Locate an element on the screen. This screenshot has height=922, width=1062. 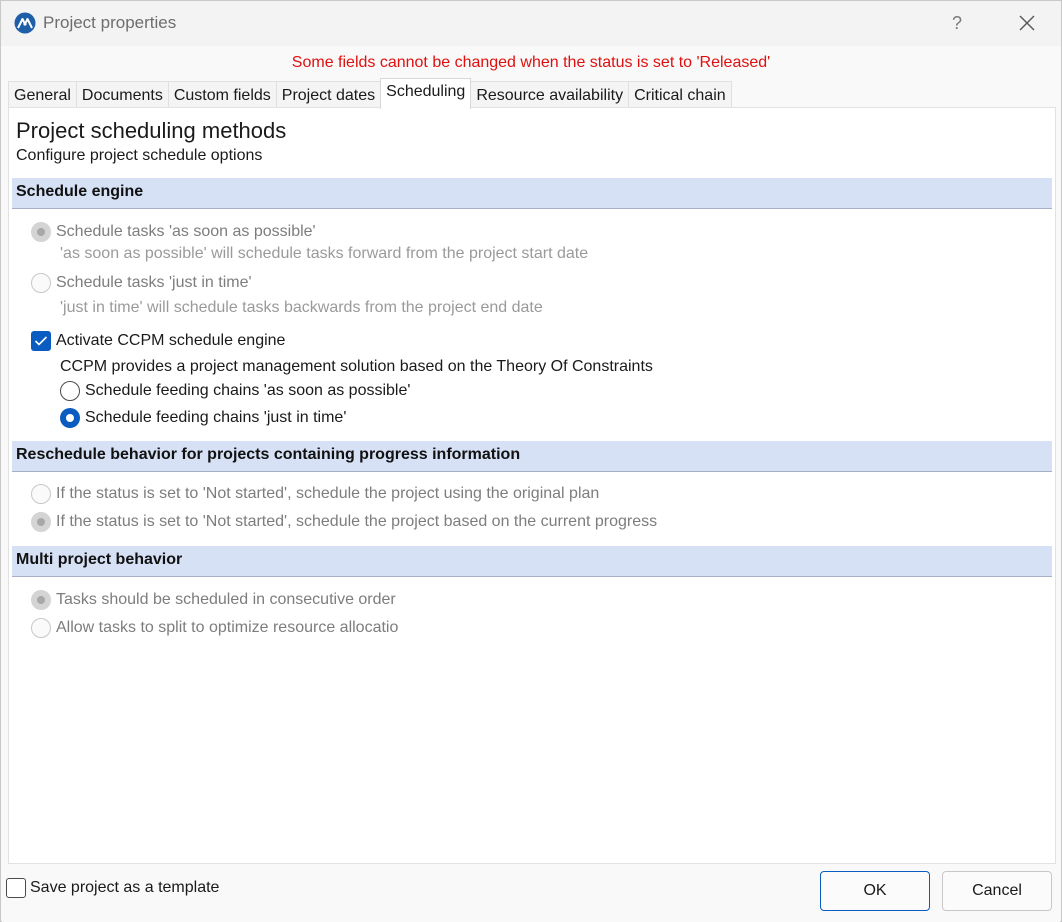
tab-resource-availability: Resource availability is located at coordinates (550, 94).